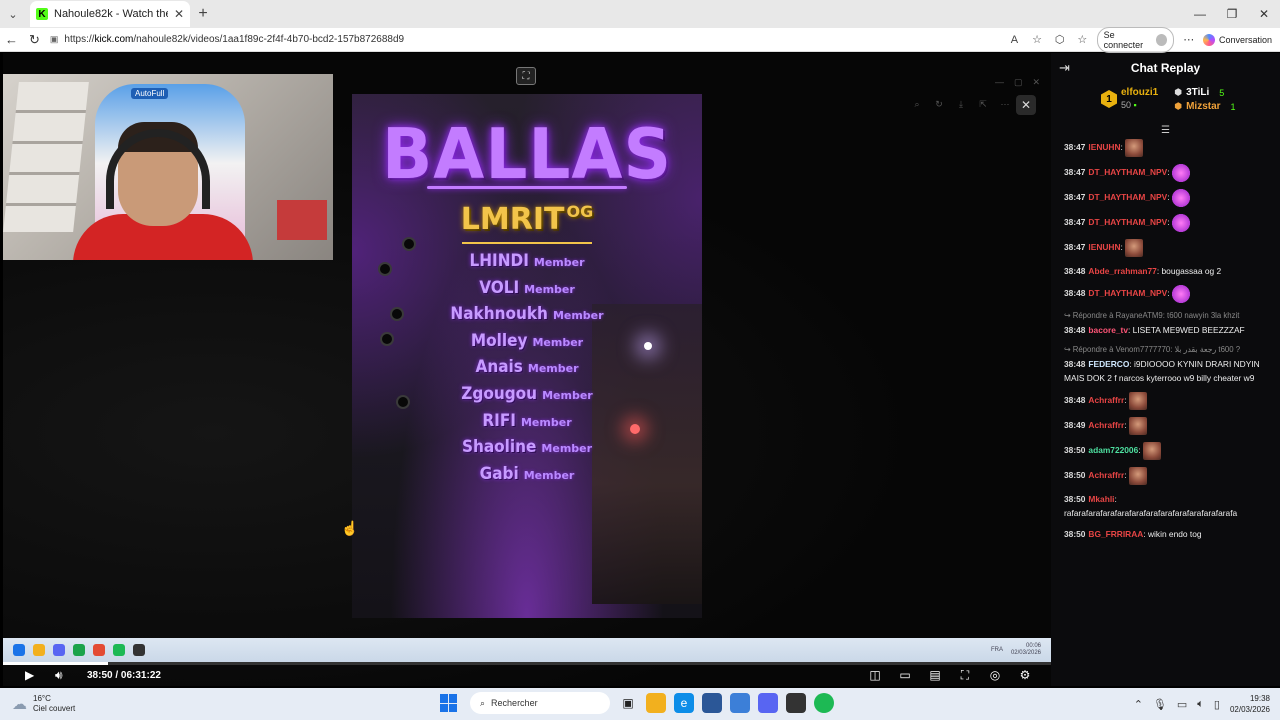 This screenshot has width=1280, height=720. Describe the element at coordinates (905, 675) in the screenshot. I see `theater-mode-icon: ▭` at that location.